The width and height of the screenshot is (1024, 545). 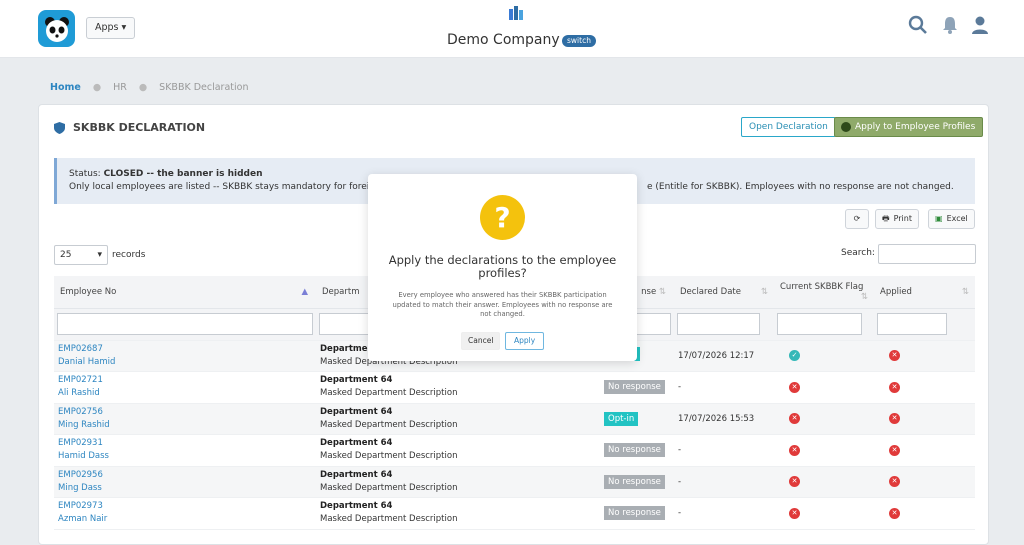 I want to click on refresh-button: ⟳, so click(x=857, y=219).